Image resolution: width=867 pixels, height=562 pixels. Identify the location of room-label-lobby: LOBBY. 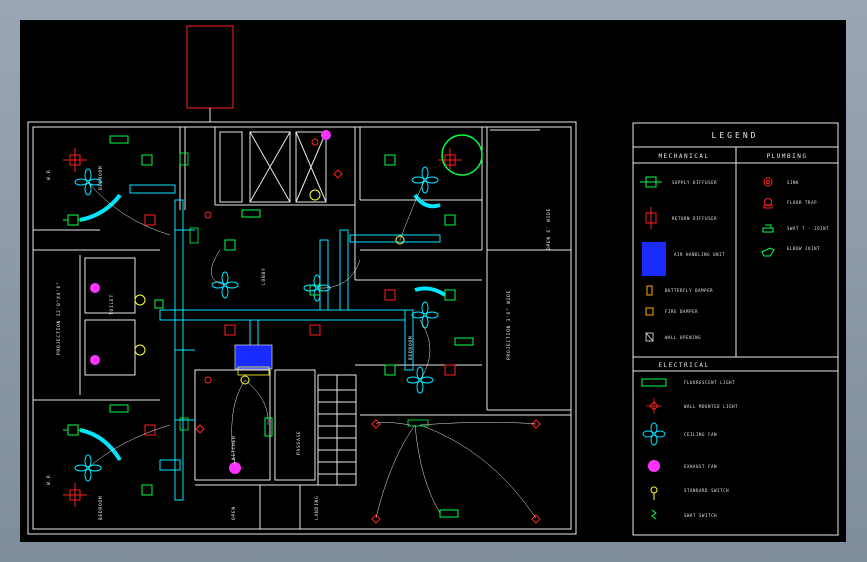
(264, 276).